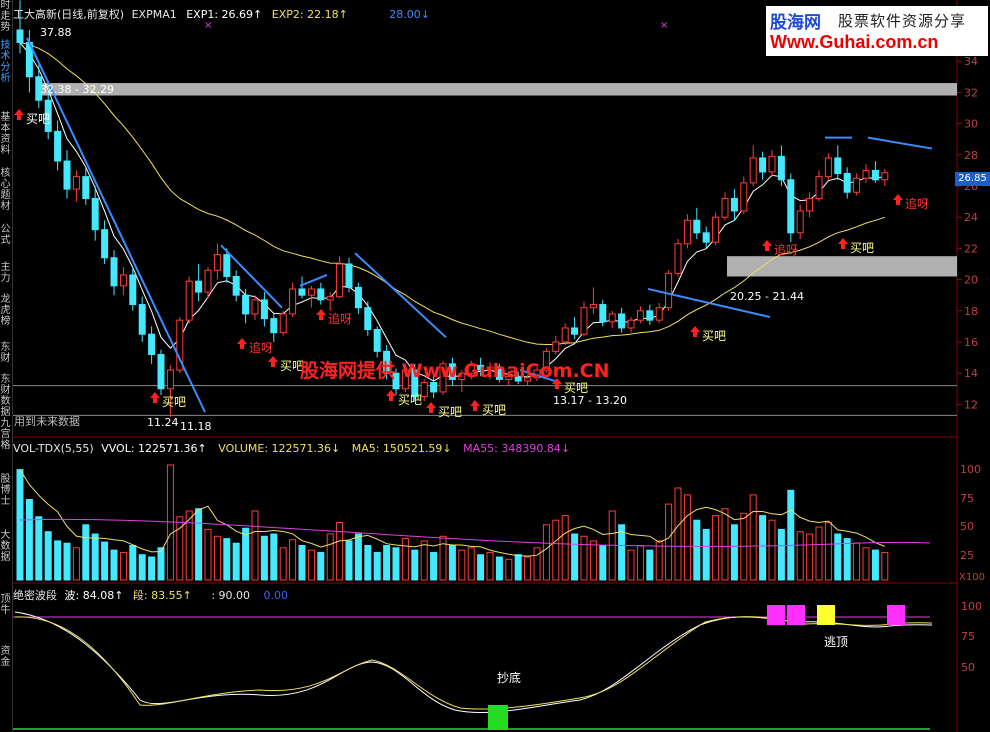  What do you see at coordinates (313, 280) in the screenshot?
I see `trend-line` at bounding box center [313, 280].